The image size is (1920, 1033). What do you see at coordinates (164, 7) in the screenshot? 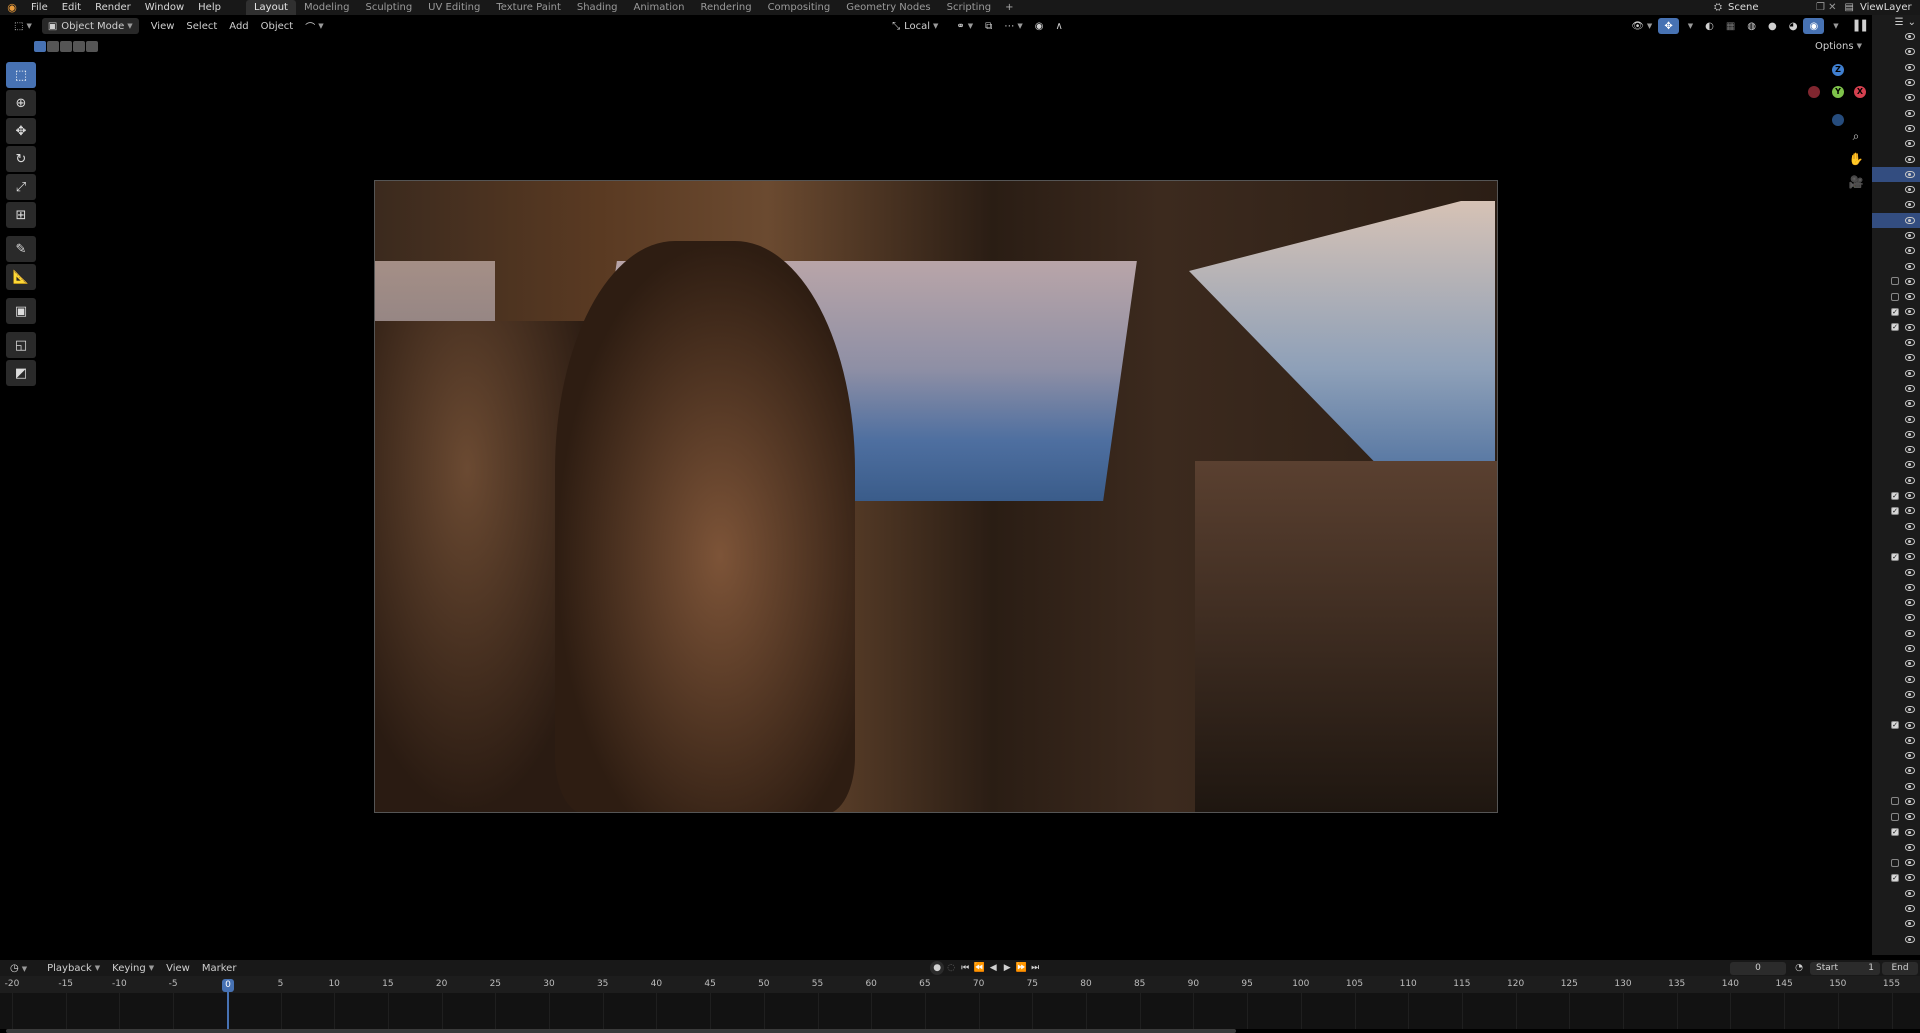
I see `menu-window: Window` at bounding box center [164, 7].